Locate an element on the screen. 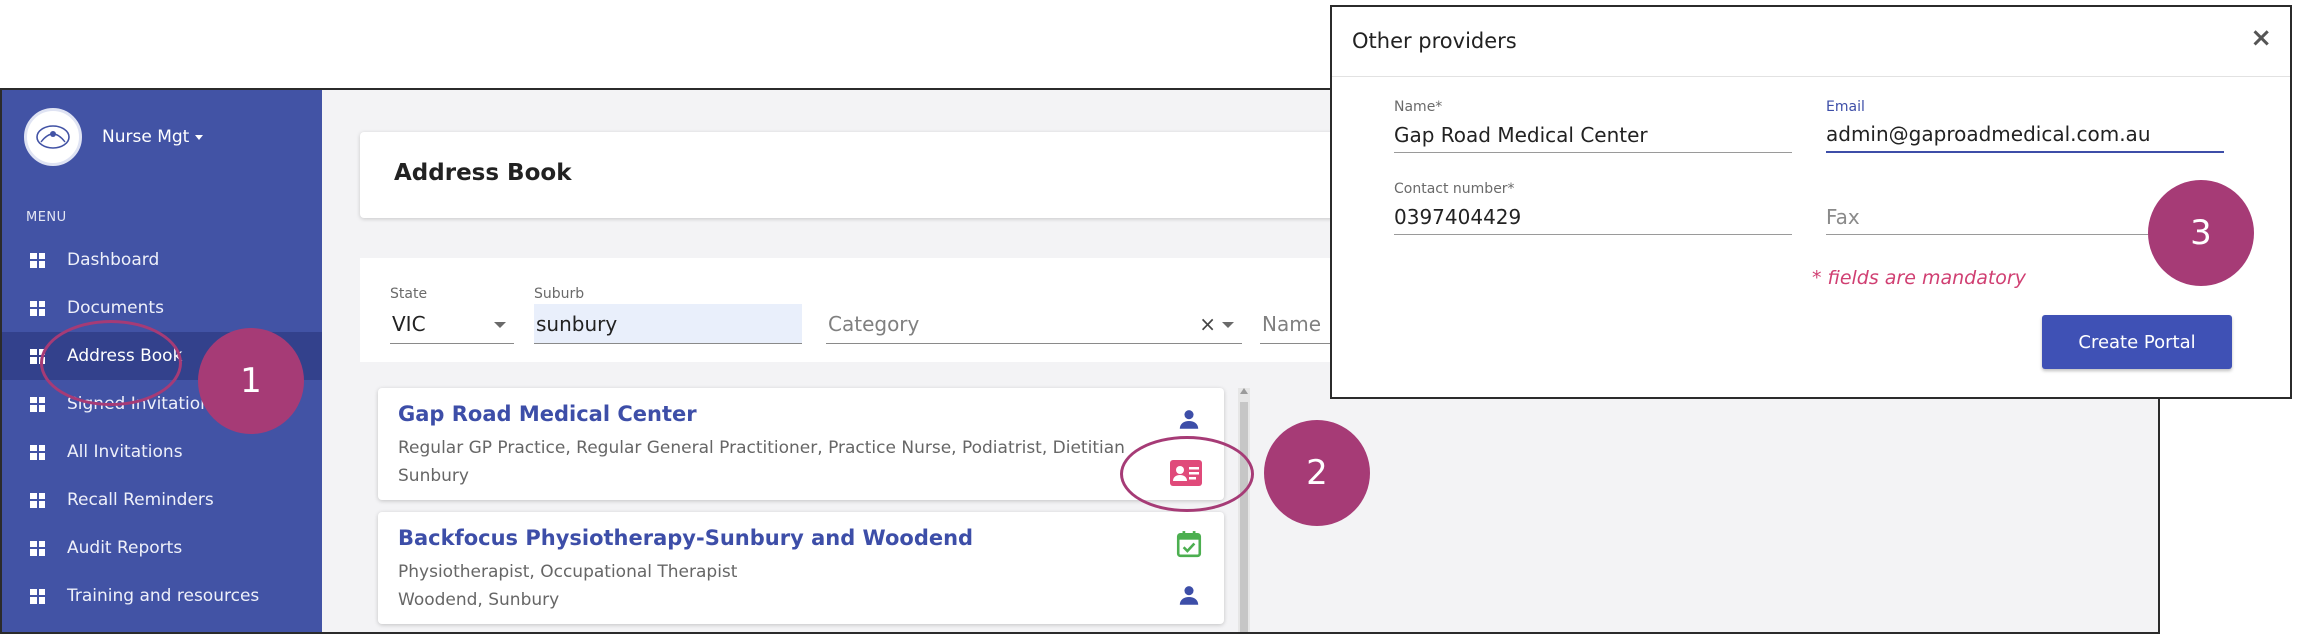 Image resolution: width=2302 pixels, height=644 pixels. callout-2: 2 is located at coordinates (1317, 473).